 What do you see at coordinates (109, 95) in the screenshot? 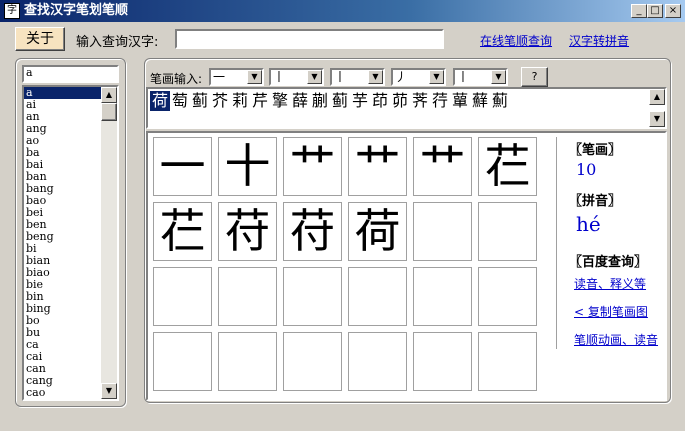
I see `scroll-up-icon: ▲` at bounding box center [109, 95].